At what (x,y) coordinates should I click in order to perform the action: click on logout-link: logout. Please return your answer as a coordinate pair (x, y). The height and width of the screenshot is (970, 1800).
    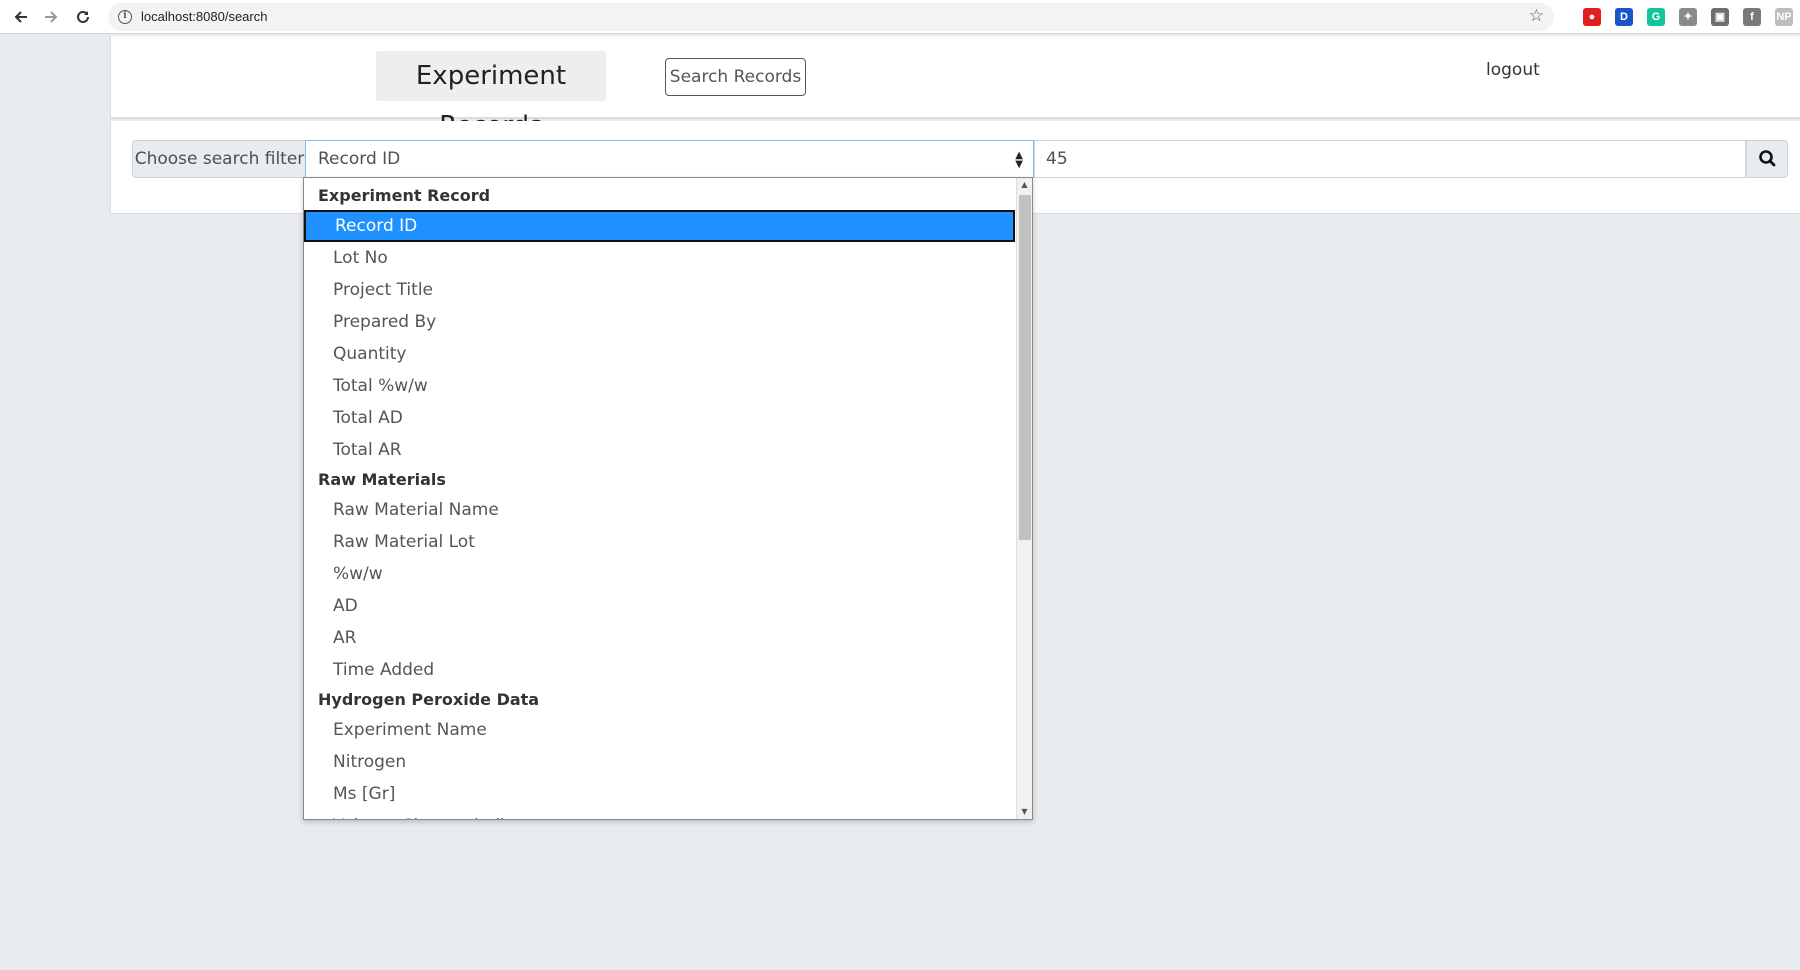
    Looking at the image, I should click on (1513, 70).